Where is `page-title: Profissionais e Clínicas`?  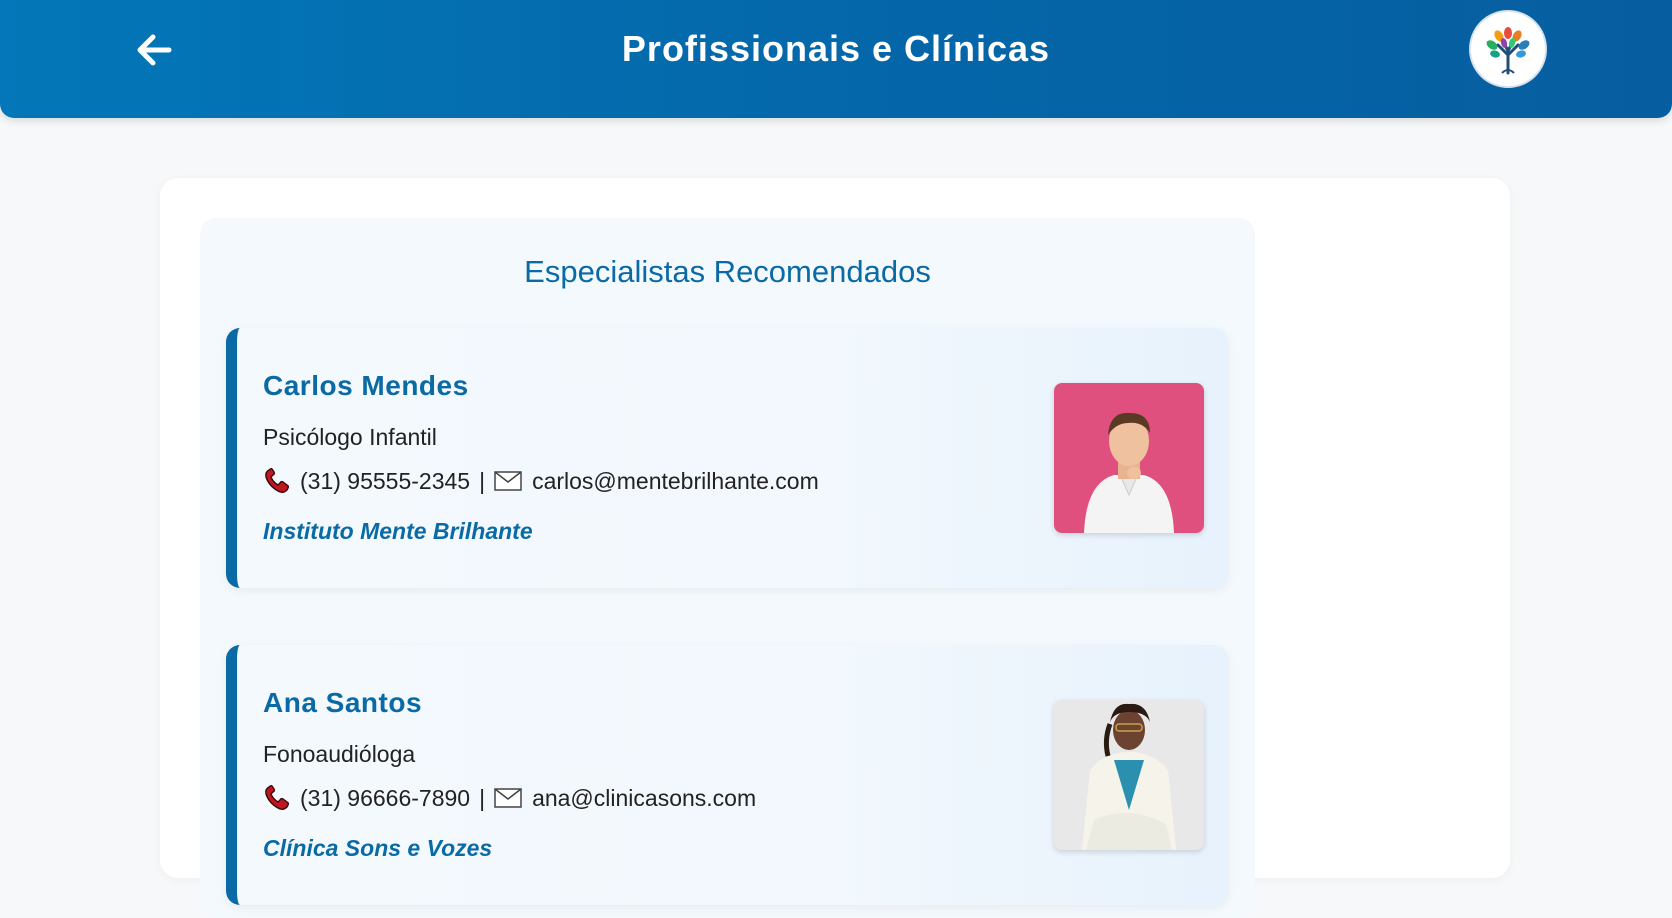 page-title: Profissionais e Clínicas is located at coordinates (836, 48).